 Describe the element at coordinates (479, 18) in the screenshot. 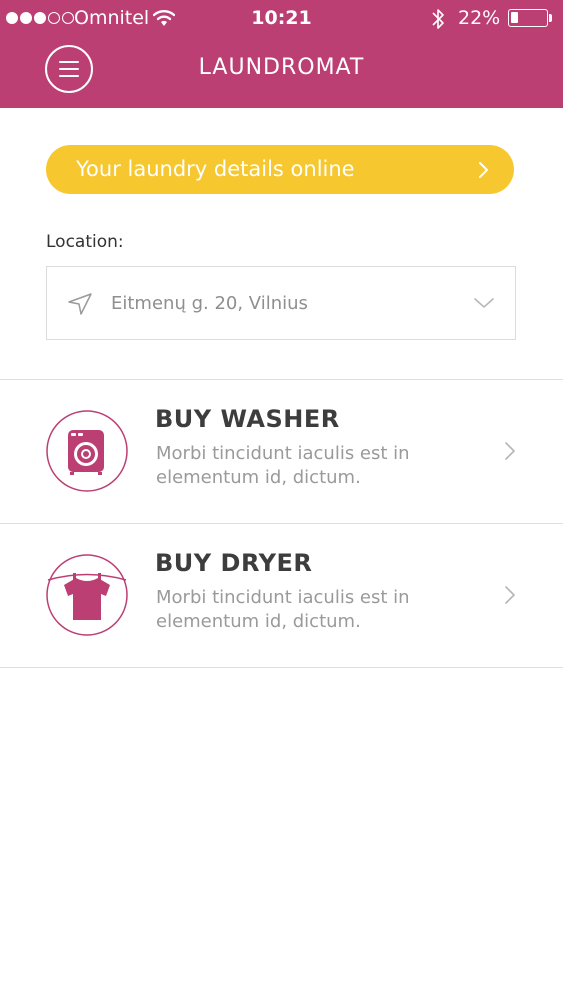

I see `battery-percent: 22%` at that location.